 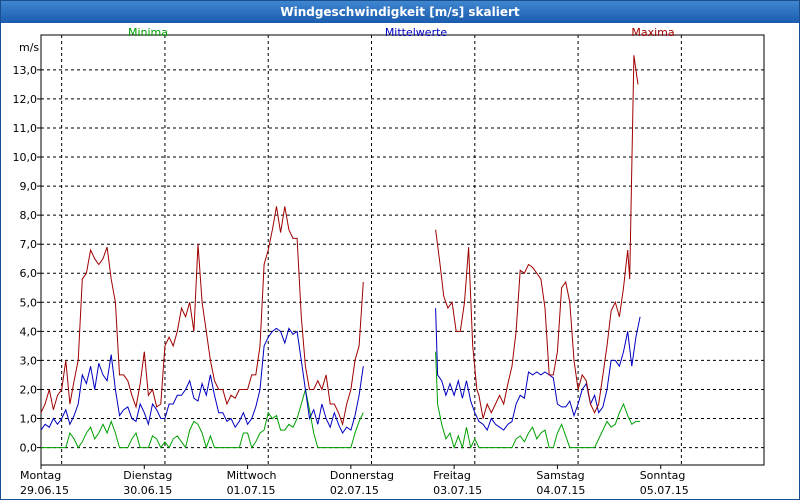 What do you see at coordinates (29, 47) in the screenshot?
I see `y-axis-unit: m/s` at bounding box center [29, 47].